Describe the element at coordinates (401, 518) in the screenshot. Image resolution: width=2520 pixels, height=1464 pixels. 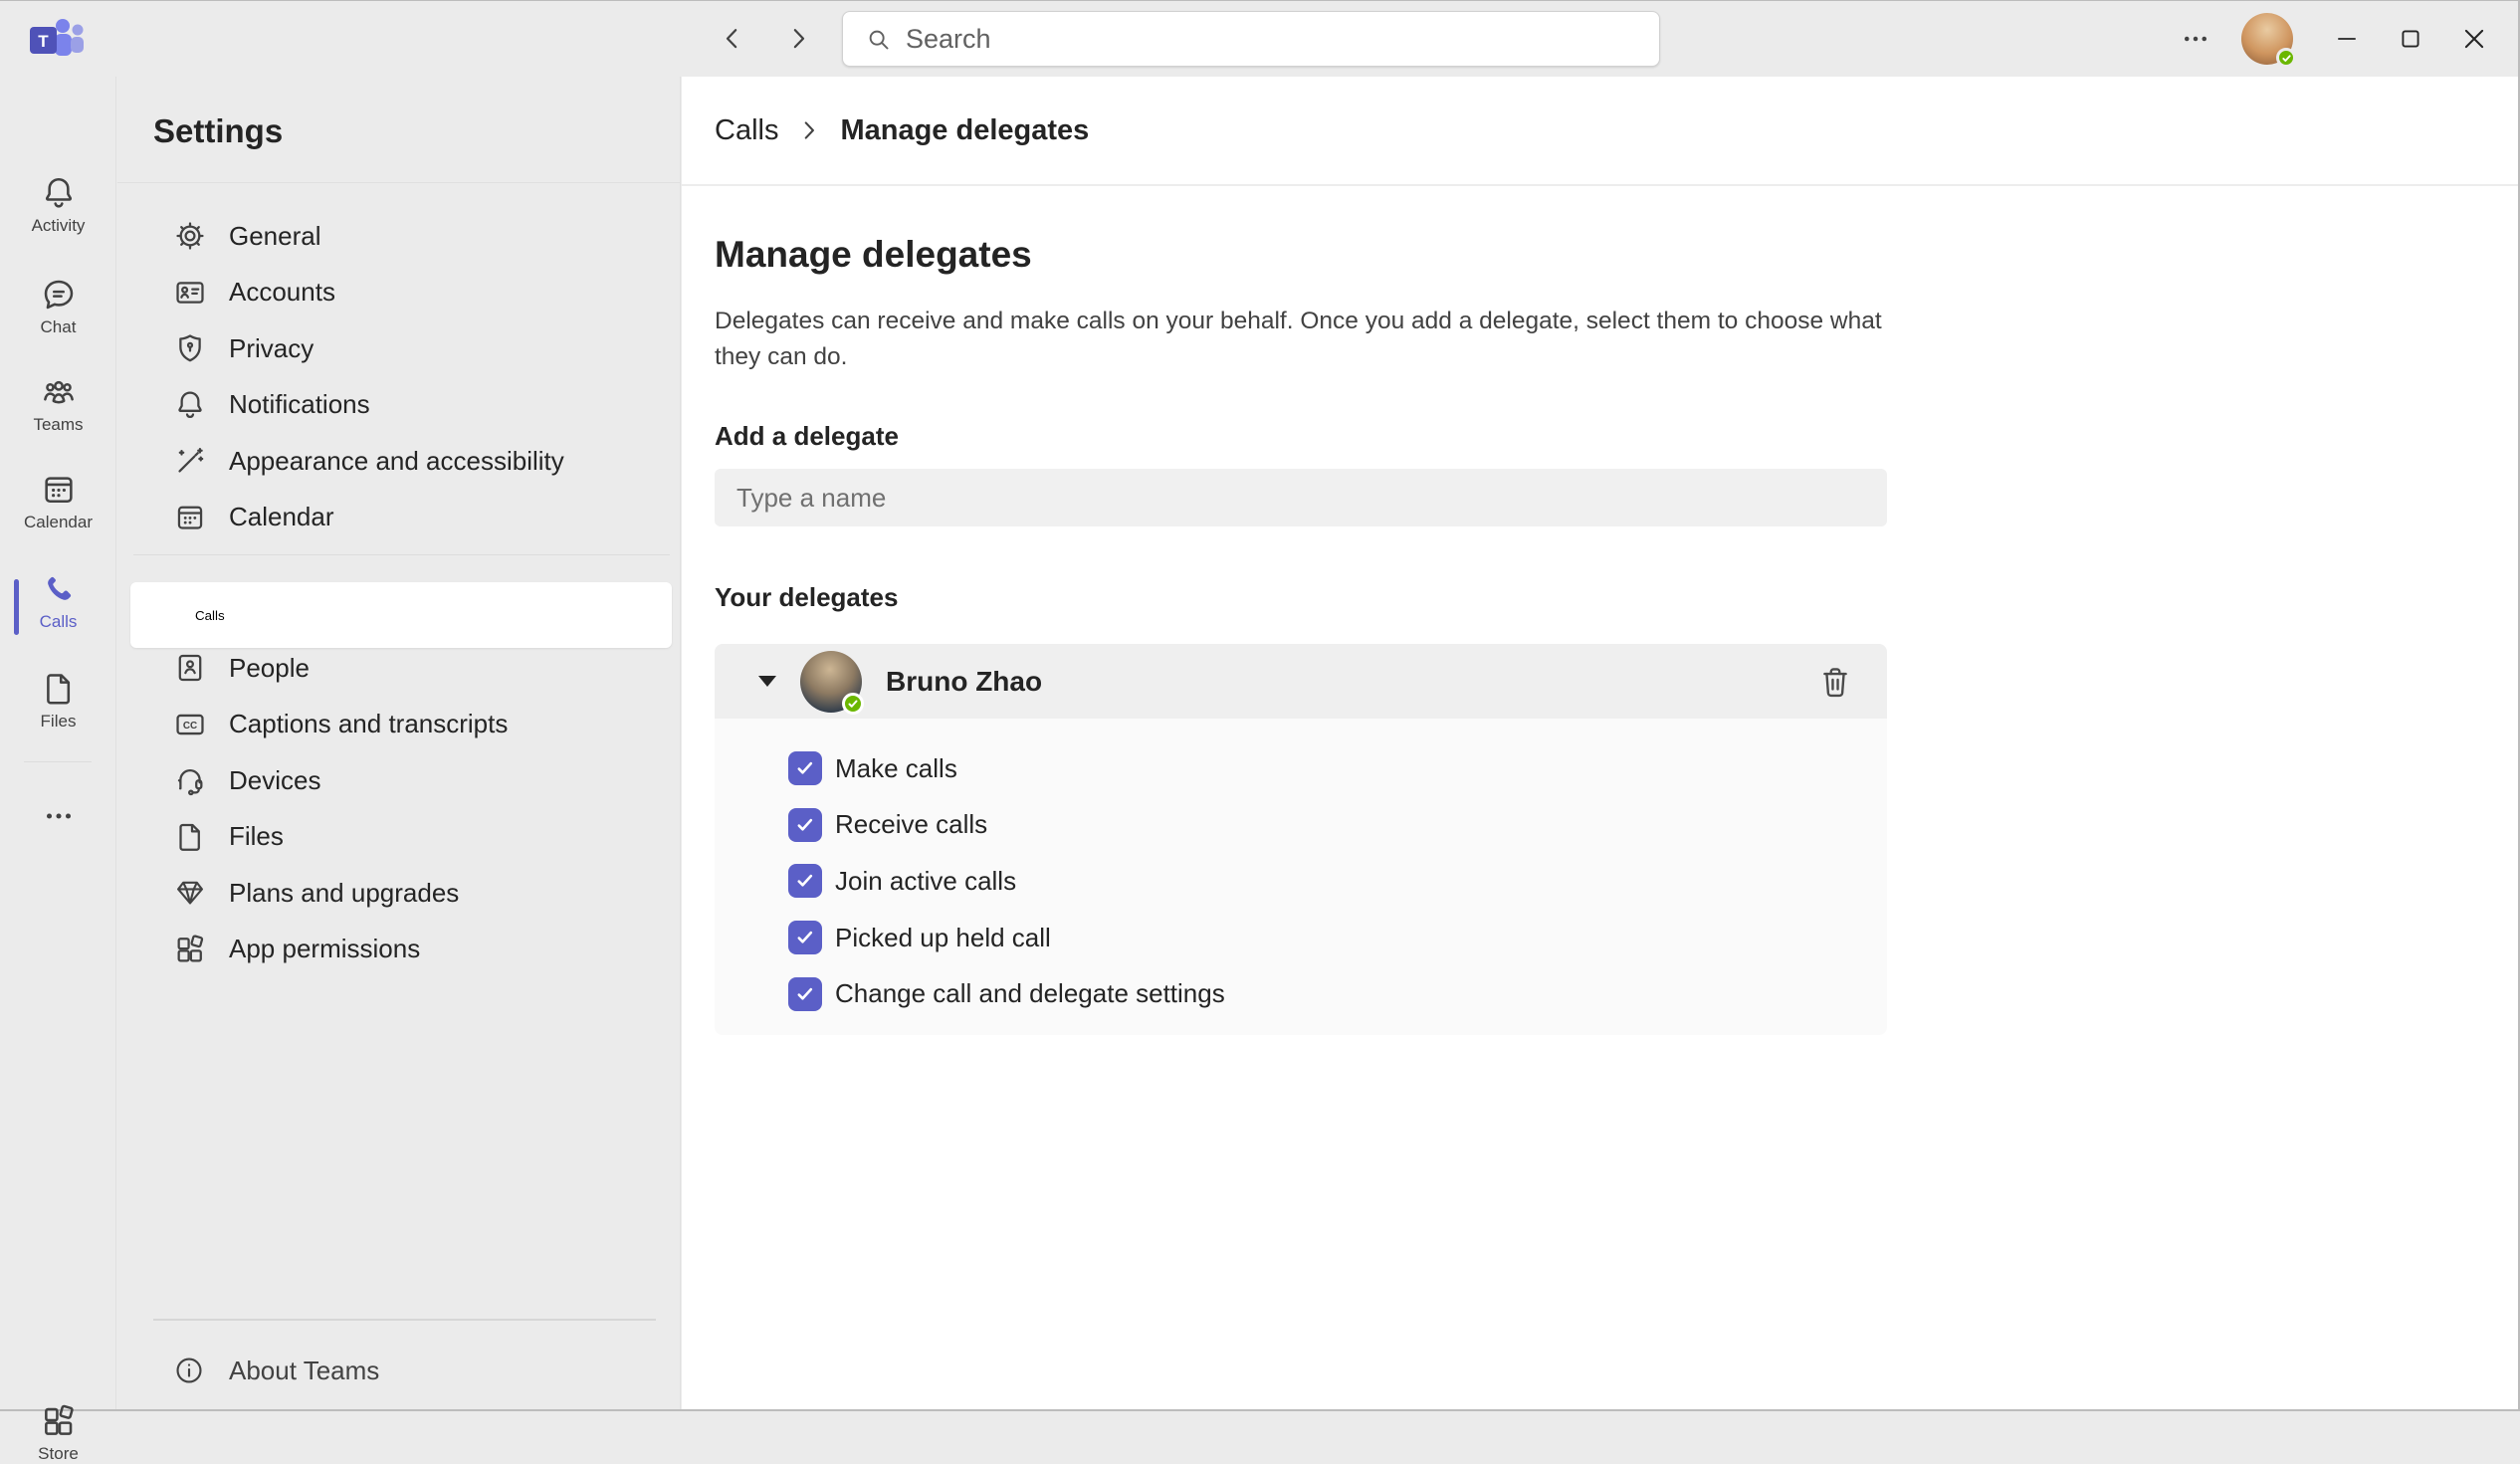
I see `sidebar-item-calendar: Calendar` at that location.